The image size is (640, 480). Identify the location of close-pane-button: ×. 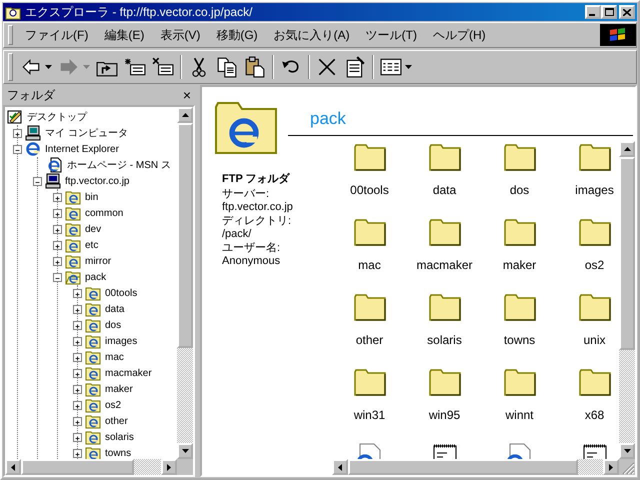
(186, 95).